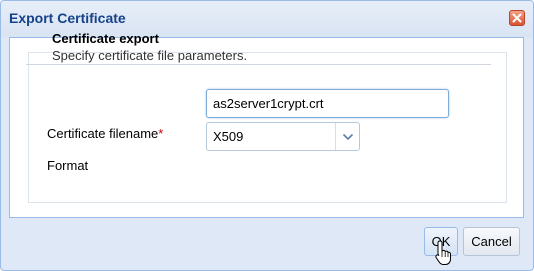 This screenshot has width=534, height=271. Describe the element at coordinates (491, 241) in the screenshot. I see `cancel-button: Cancel` at that location.